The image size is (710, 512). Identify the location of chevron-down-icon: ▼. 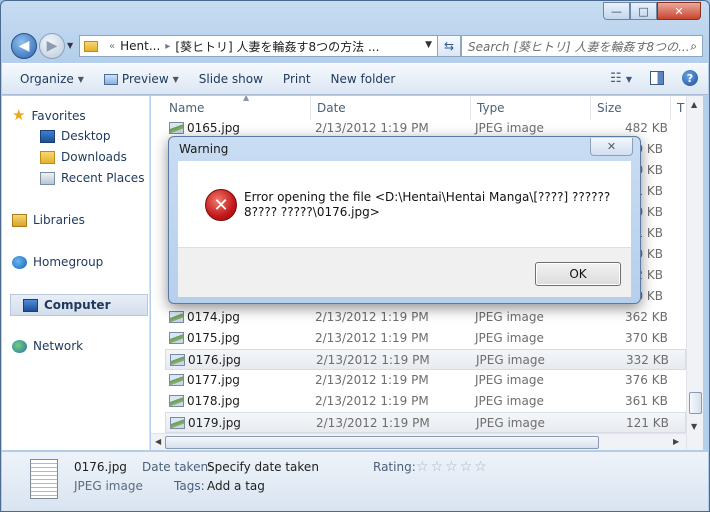
(80, 79).